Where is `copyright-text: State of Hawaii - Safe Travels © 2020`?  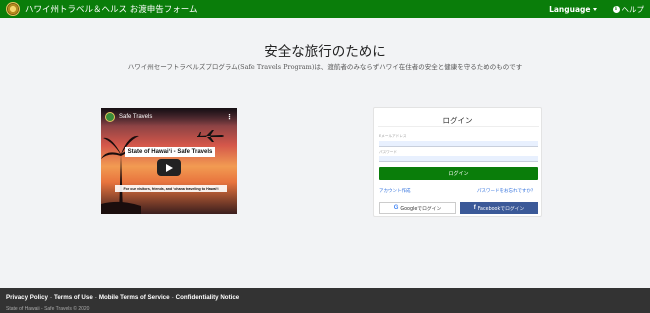 copyright-text: State of Hawaii - Safe Travels © 2020 is located at coordinates (48, 309).